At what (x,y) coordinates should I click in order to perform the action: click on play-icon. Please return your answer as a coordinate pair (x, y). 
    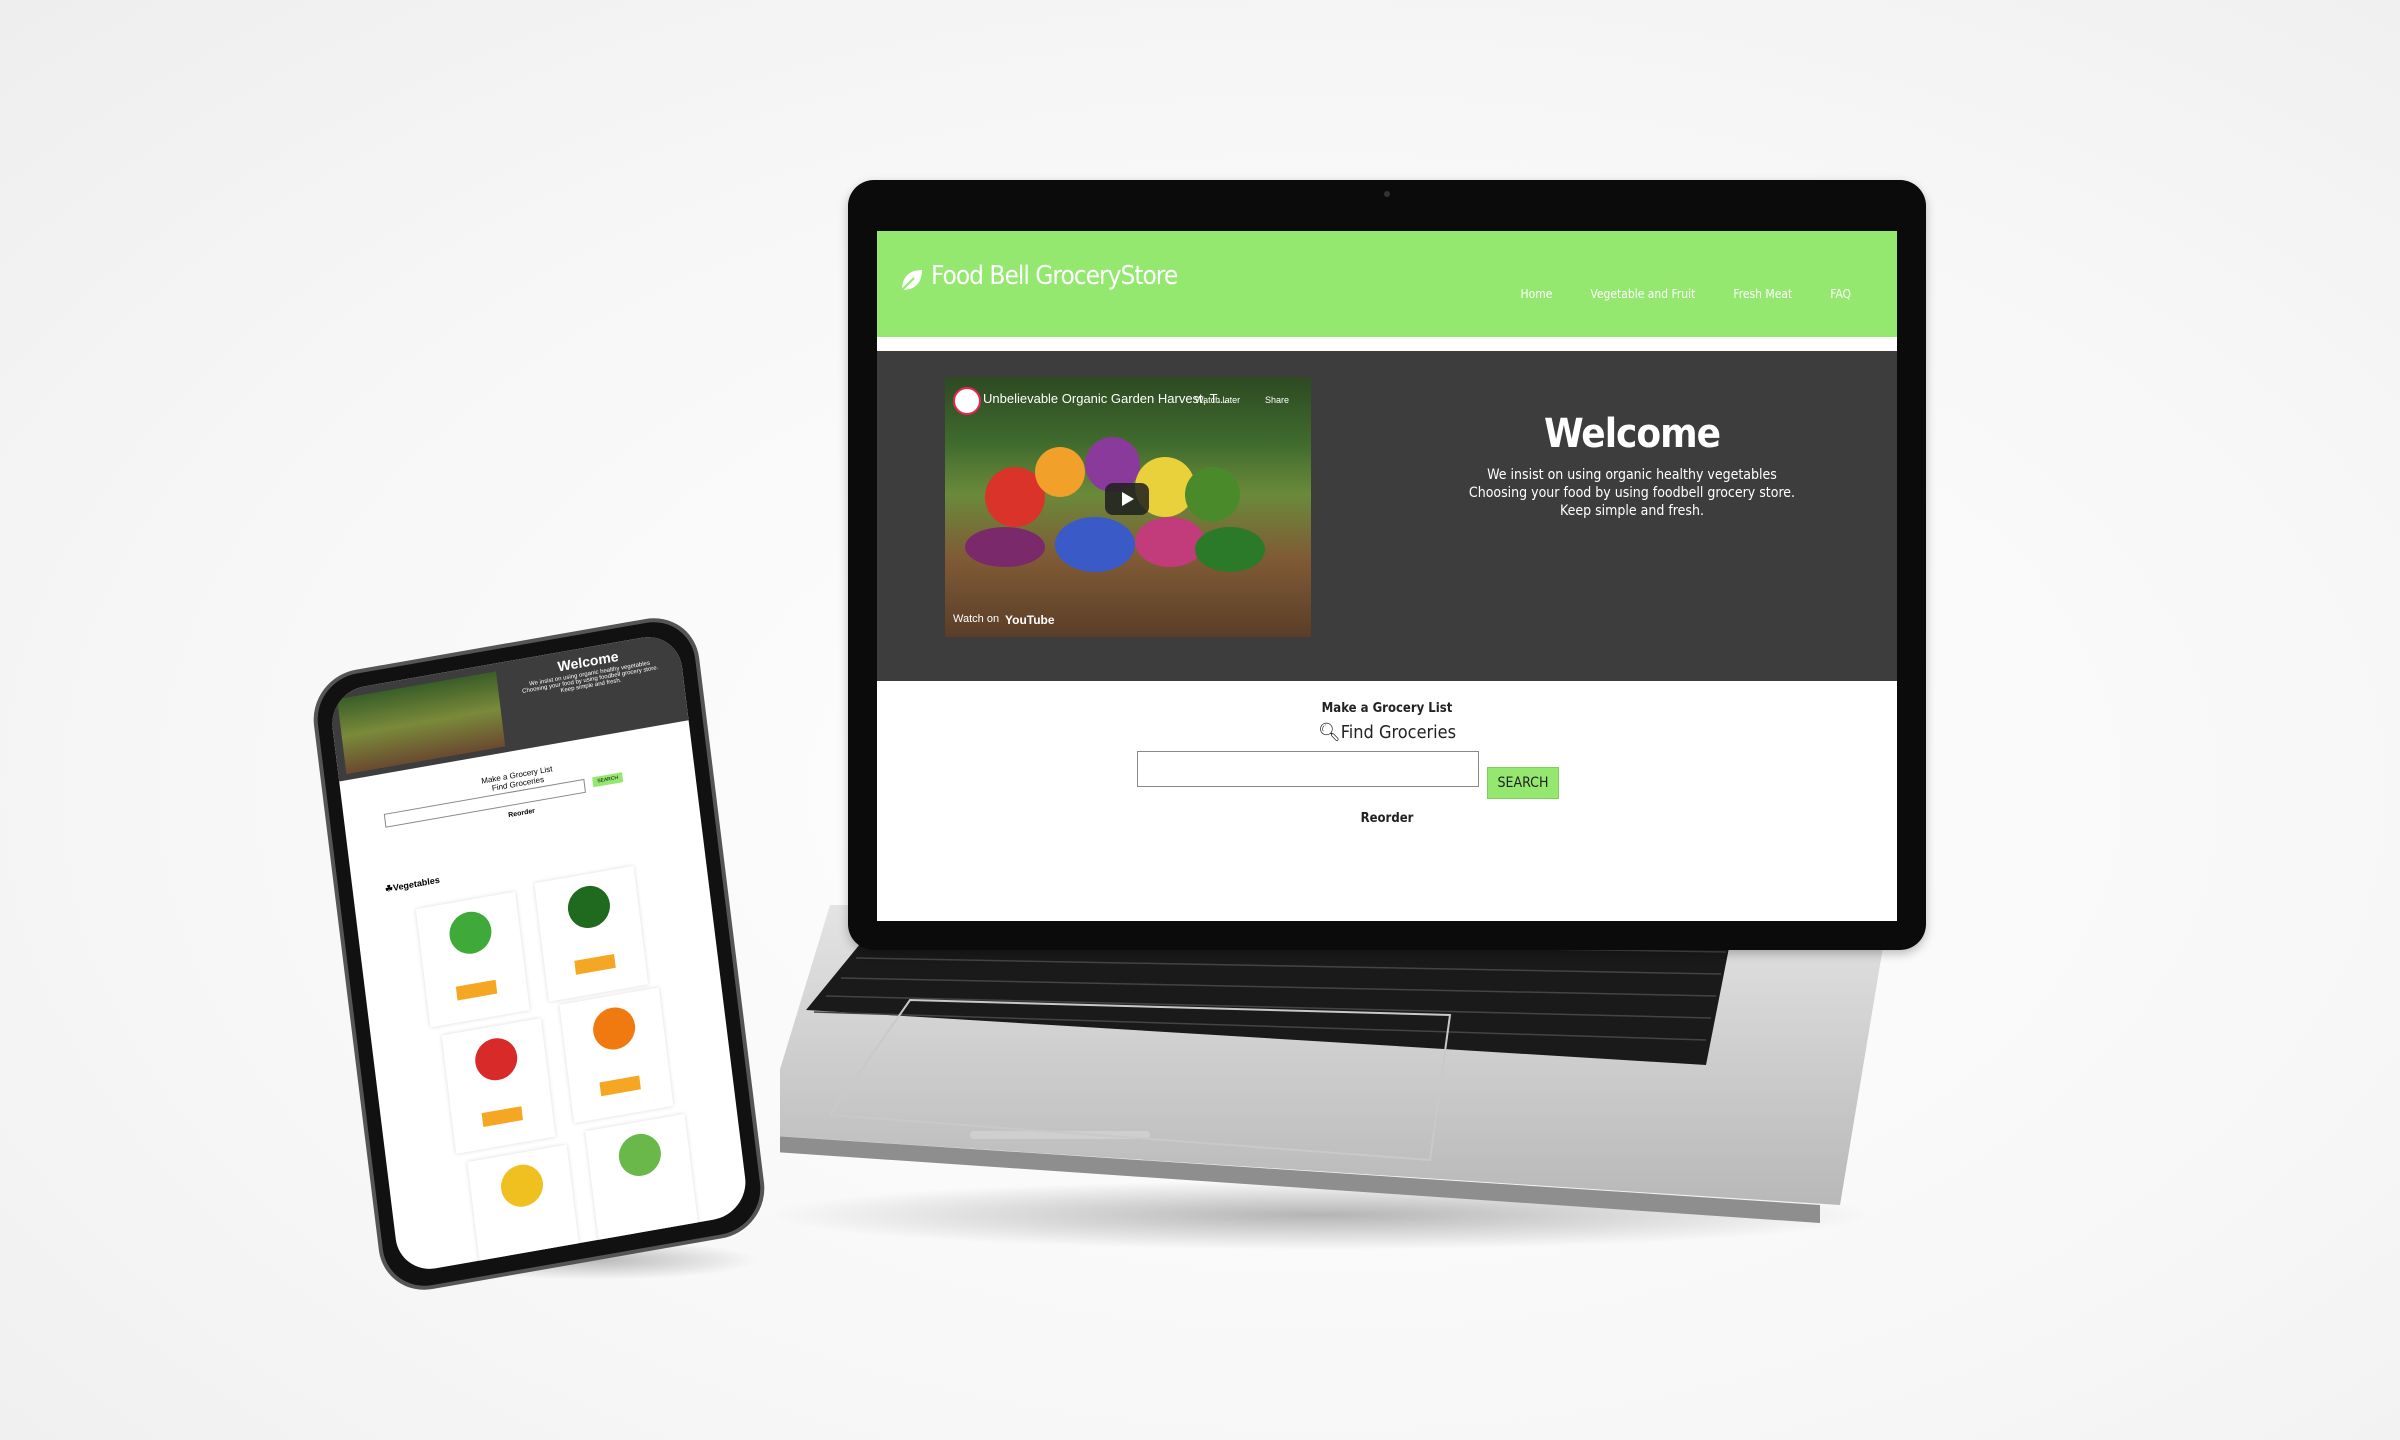
    Looking at the image, I should click on (1127, 499).